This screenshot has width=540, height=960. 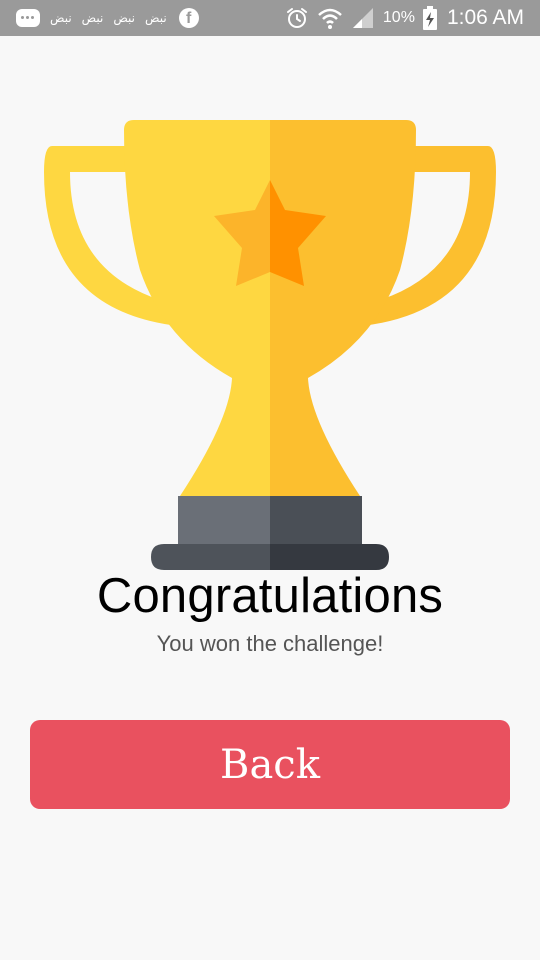 I want to click on subtitle: You won the challenge!, so click(x=270, y=643).